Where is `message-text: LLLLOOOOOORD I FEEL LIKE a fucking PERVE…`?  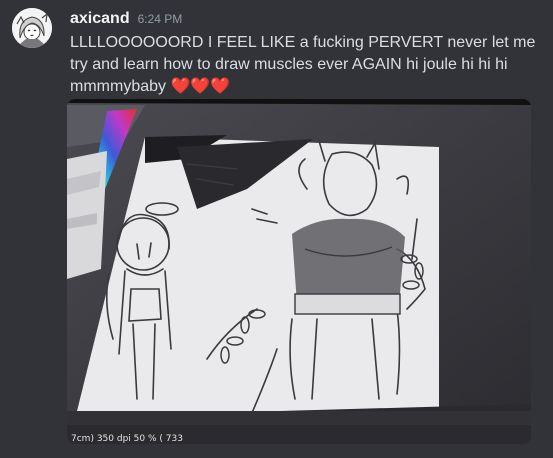
message-text: LLLLOOOOOORD I FEEL LIKE a fucking PERVE… is located at coordinates (303, 64).